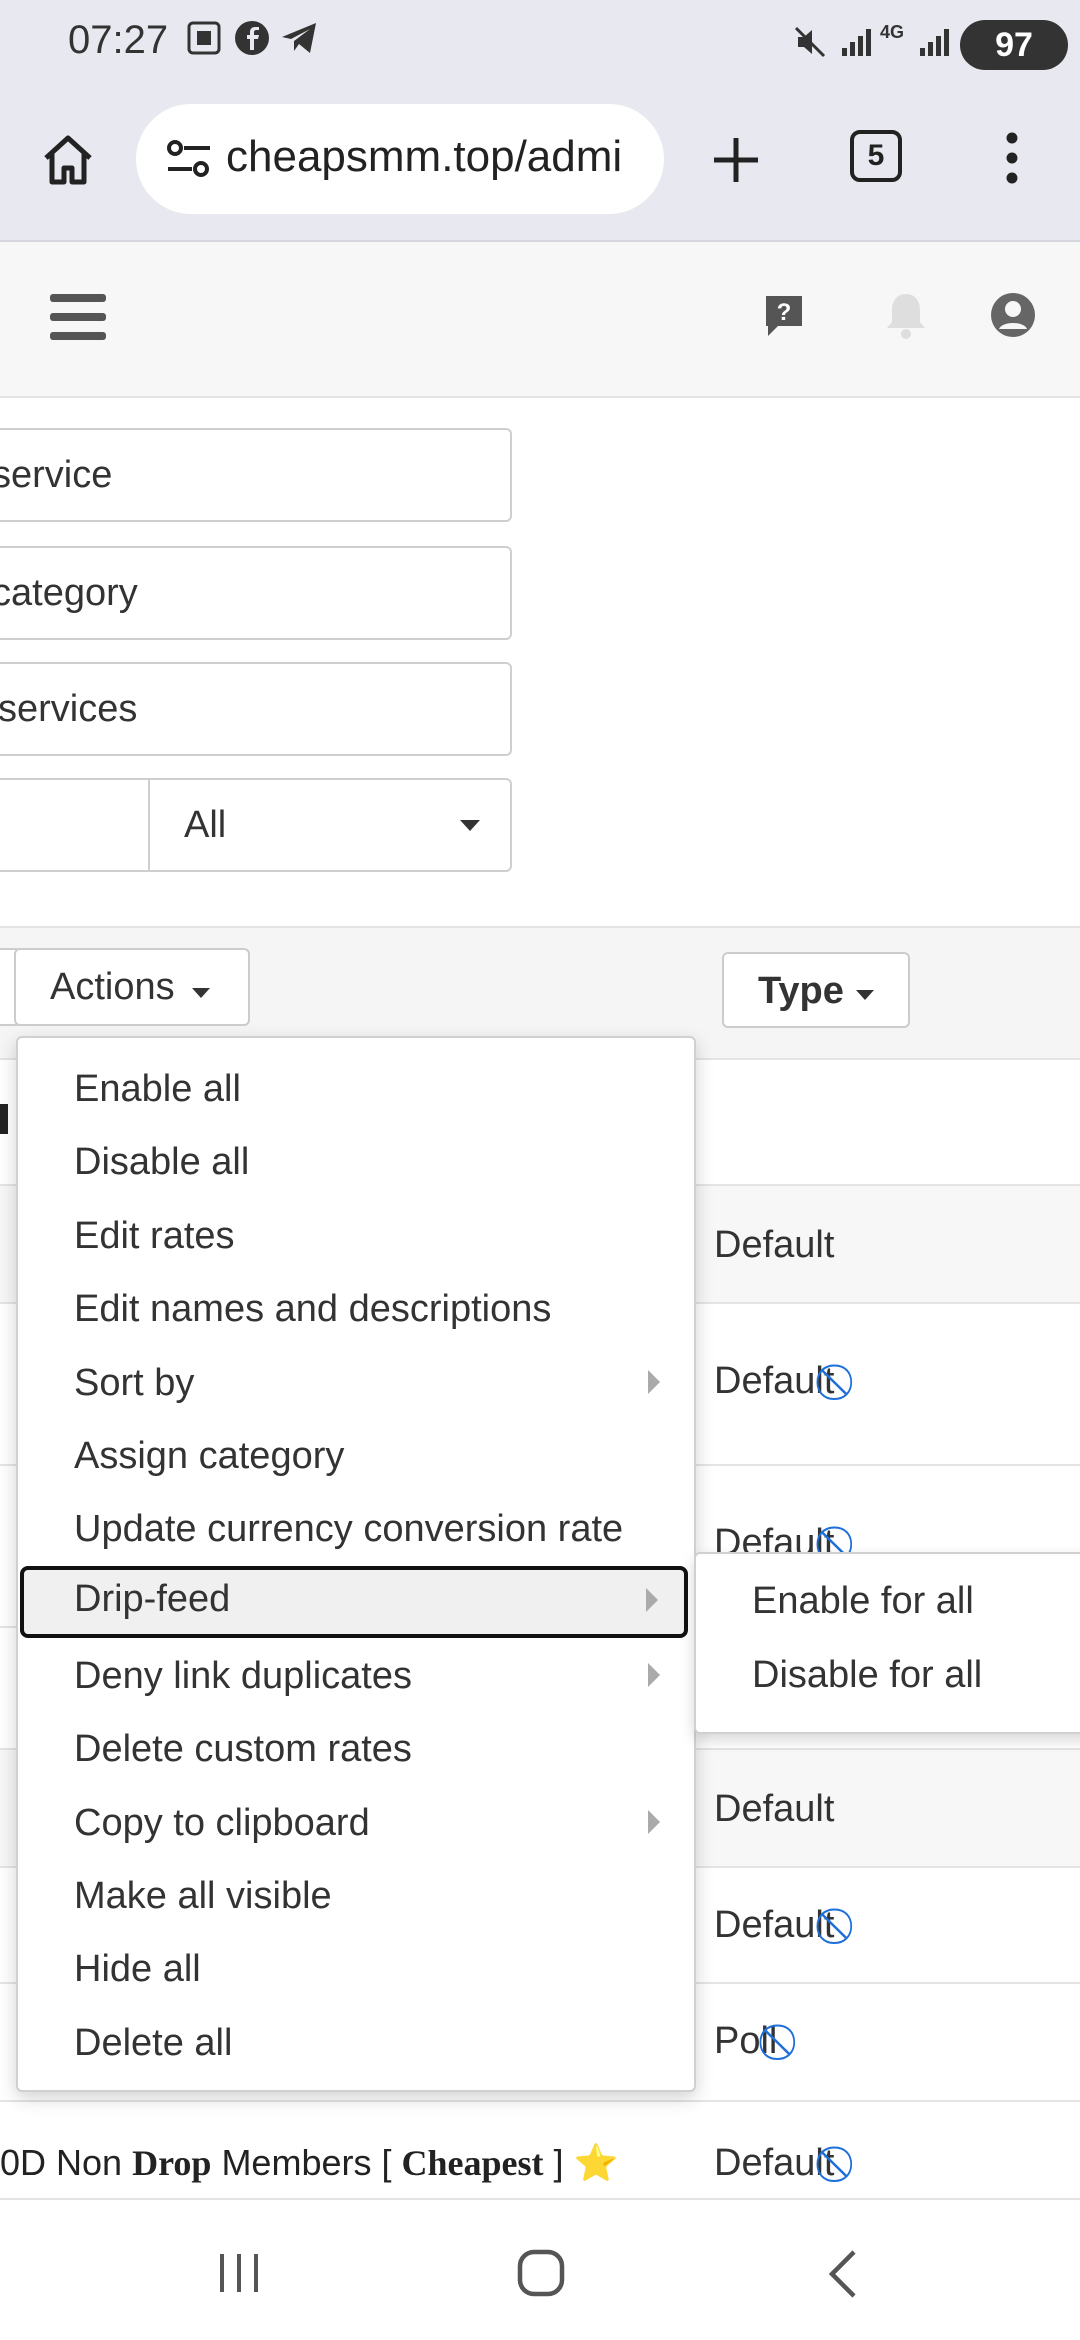  Describe the element at coordinates (354, 1749) in the screenshot. I see `menu-item-delete-custom-rates: Delete custom rates` at that location.